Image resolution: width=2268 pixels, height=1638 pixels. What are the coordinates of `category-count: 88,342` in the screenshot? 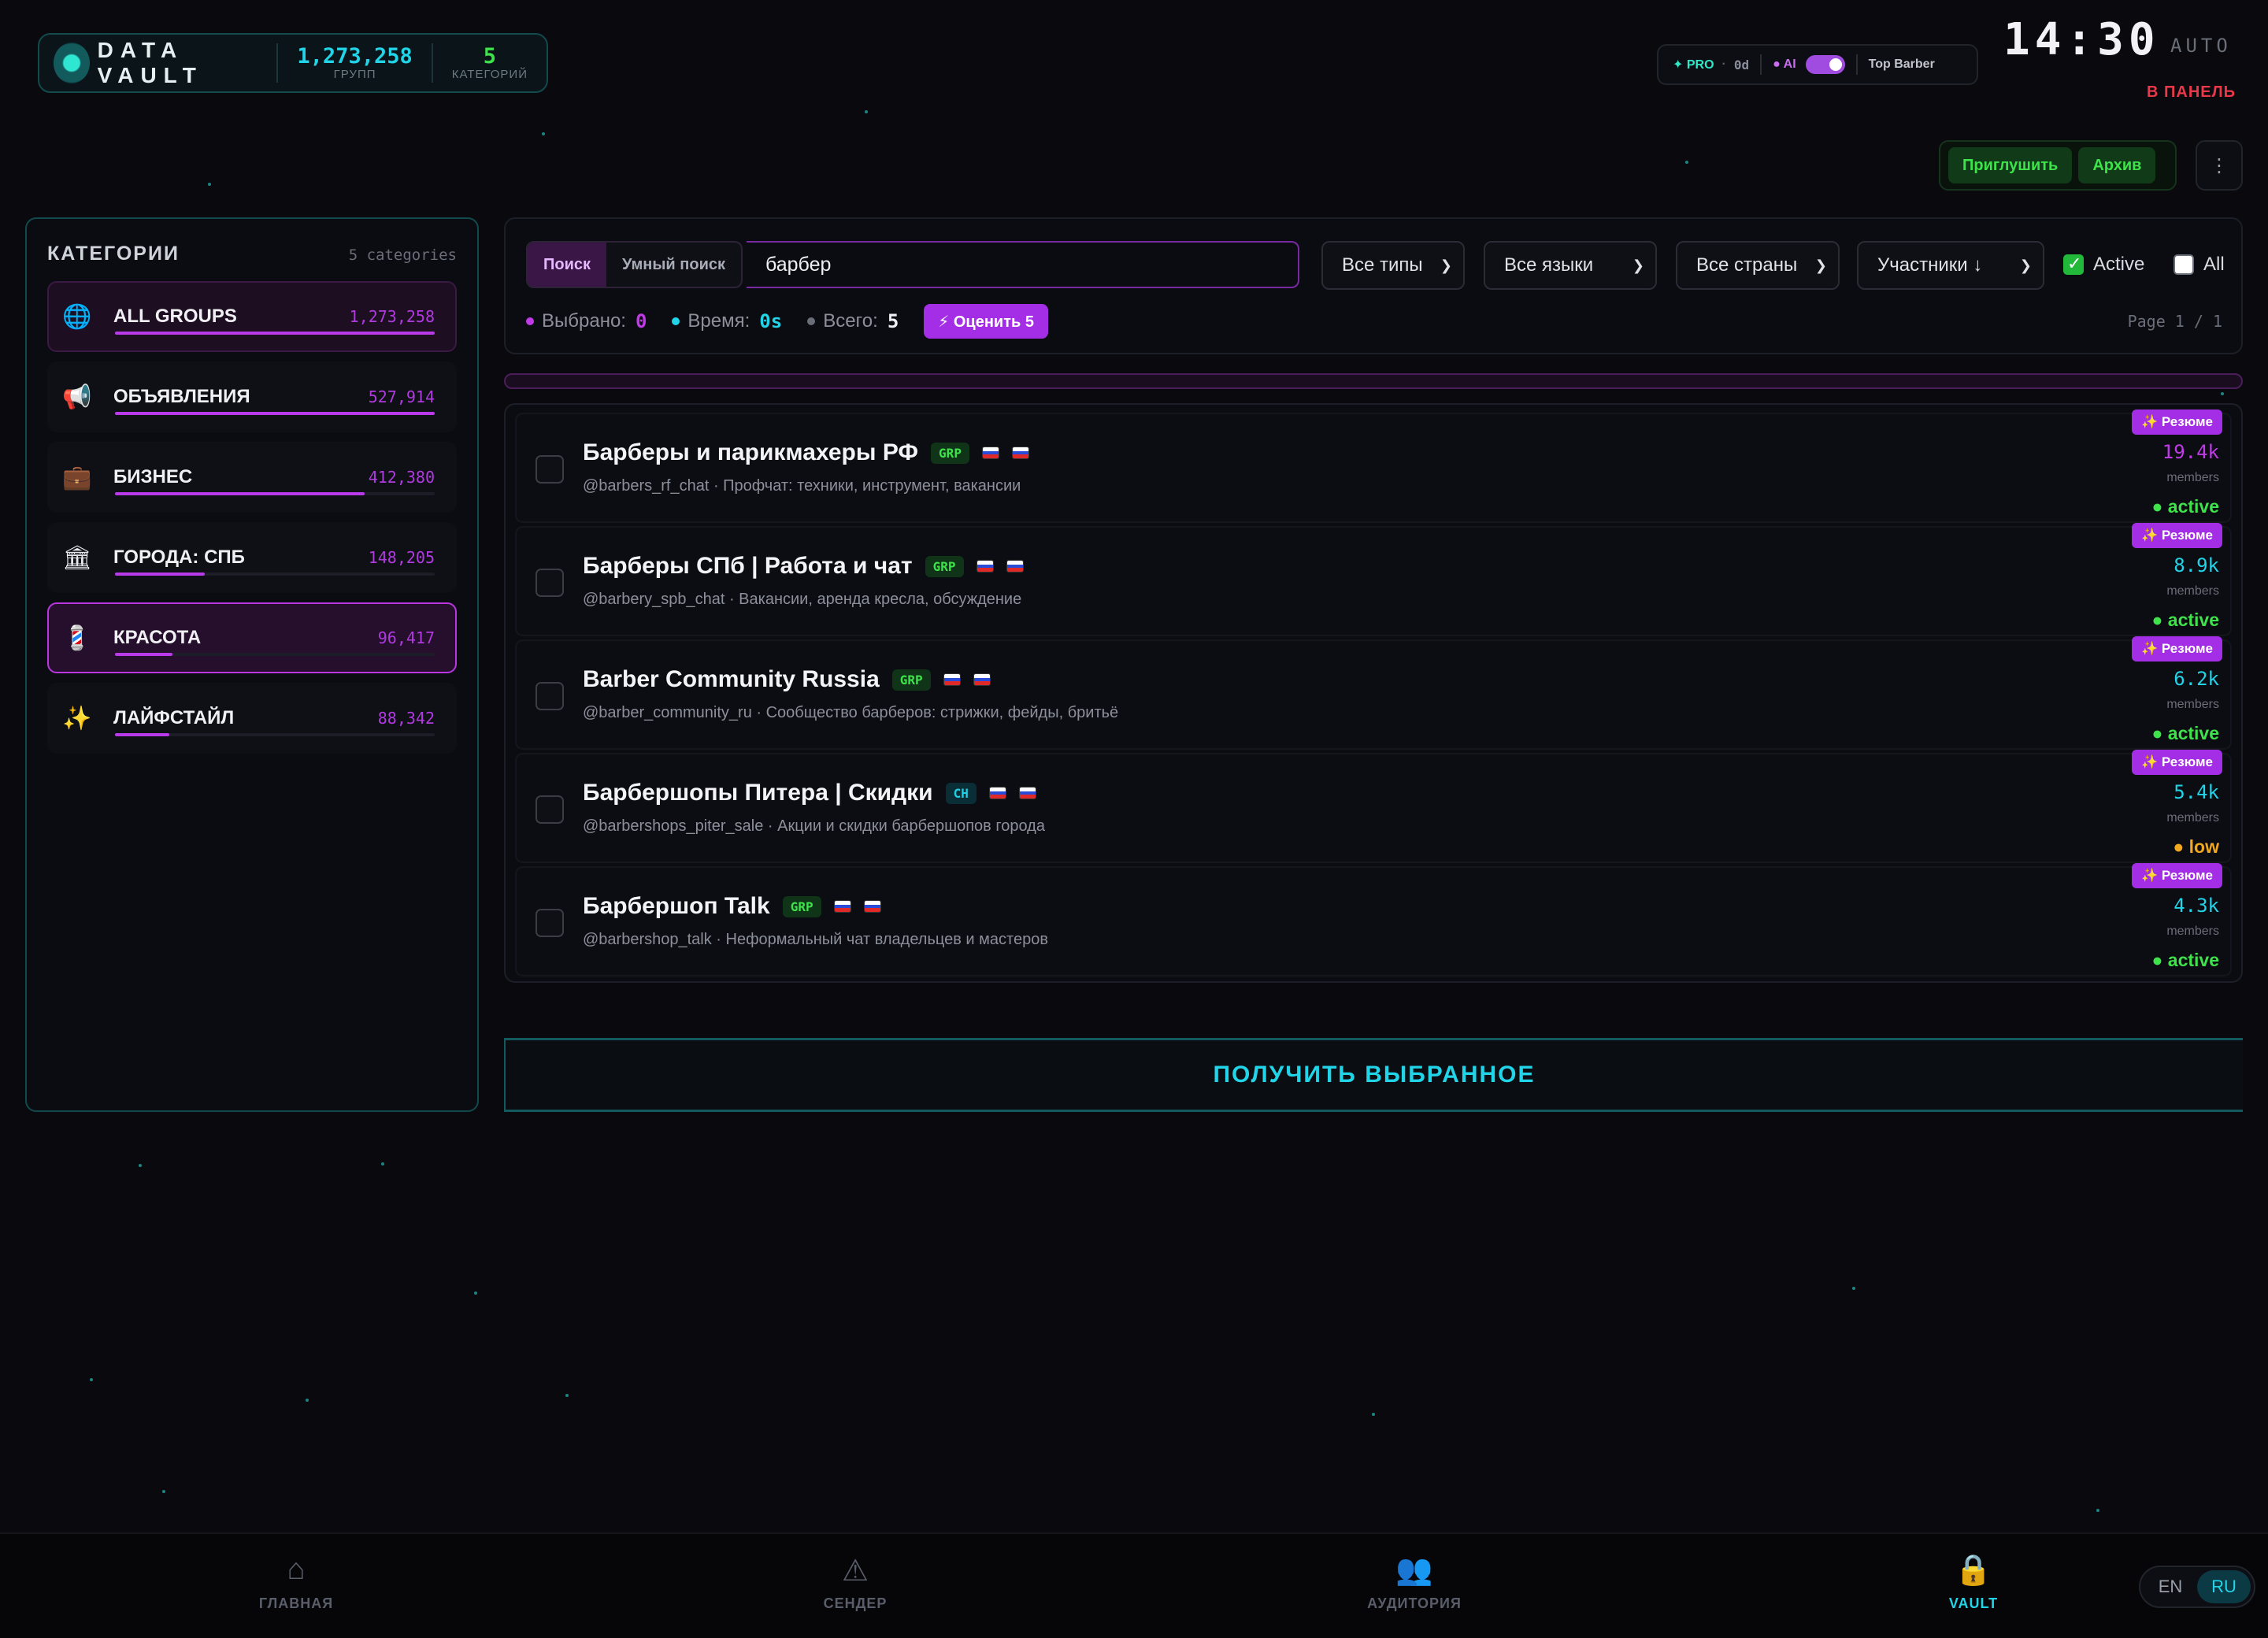 It's located at (406, 718).